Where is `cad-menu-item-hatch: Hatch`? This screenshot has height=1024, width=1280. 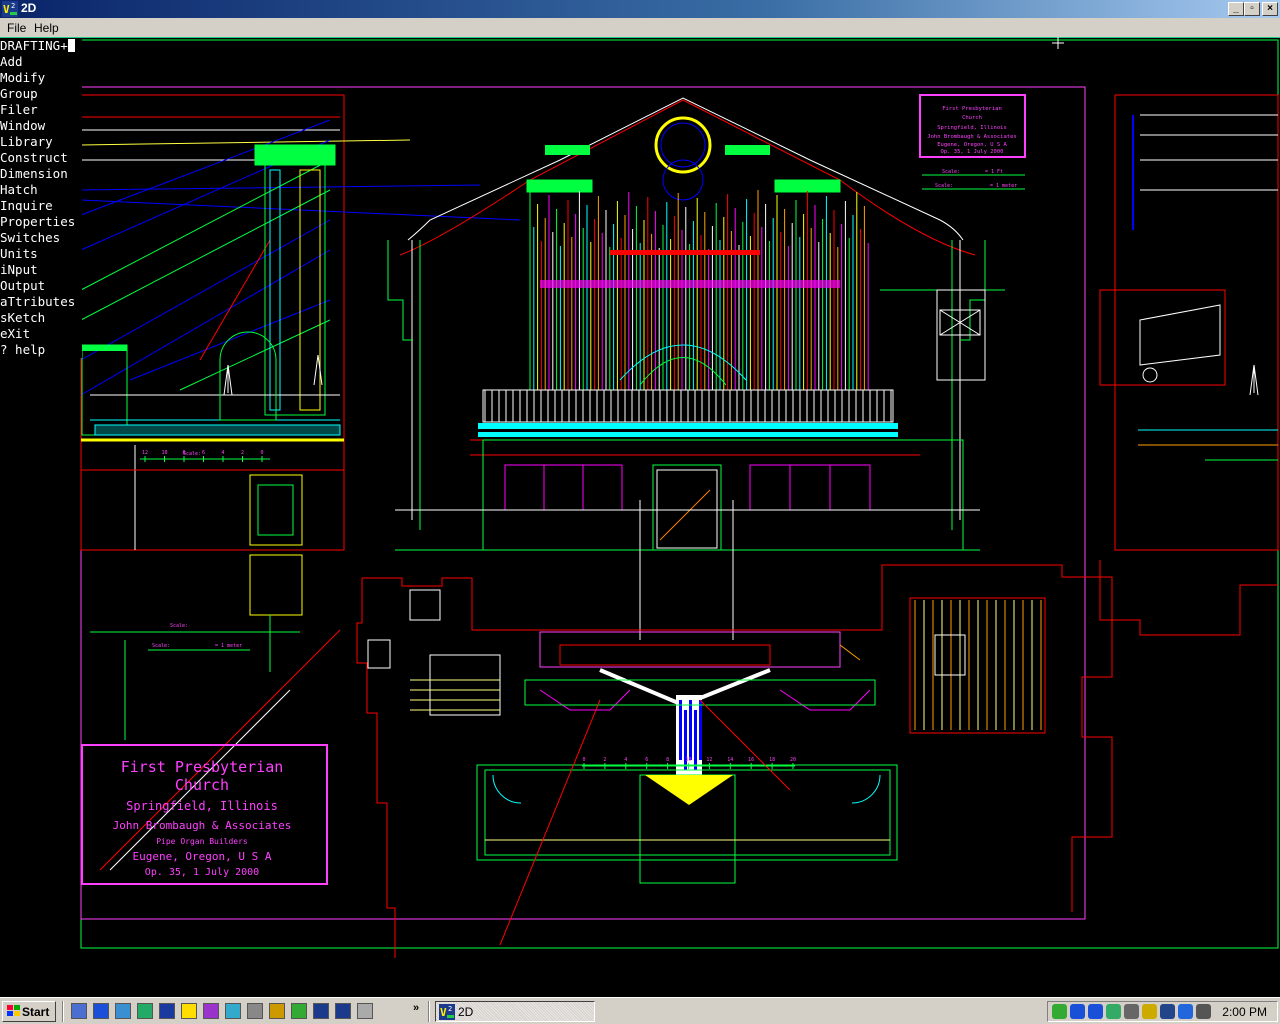 cad-menu-item-hatch: Hatch is located at coordinates (41, 190).